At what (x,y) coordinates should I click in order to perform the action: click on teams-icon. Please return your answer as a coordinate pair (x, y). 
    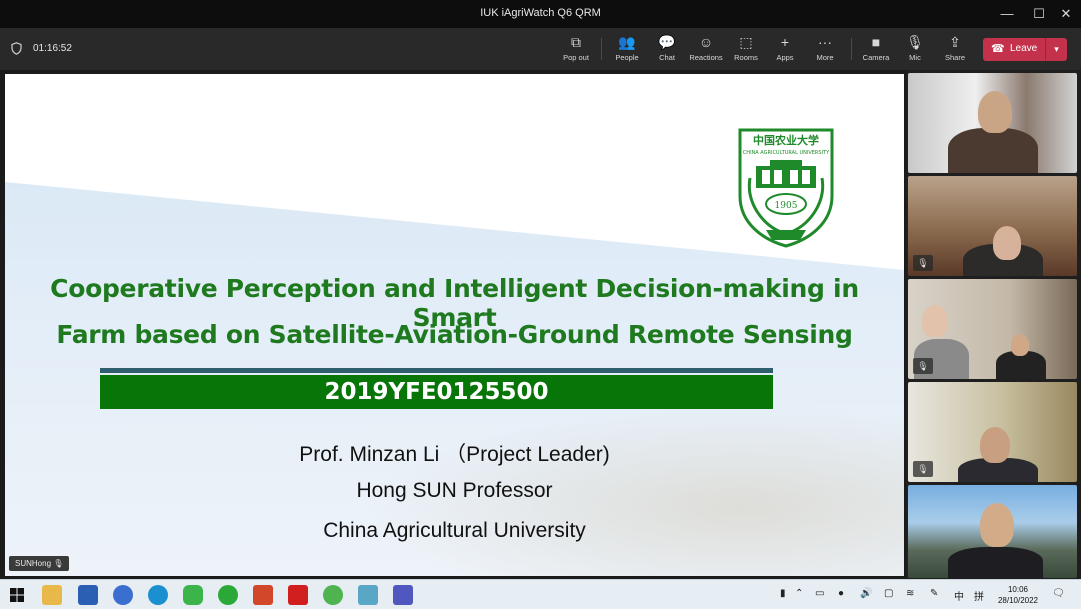
    Looking at the image, I should click on (403, 595).